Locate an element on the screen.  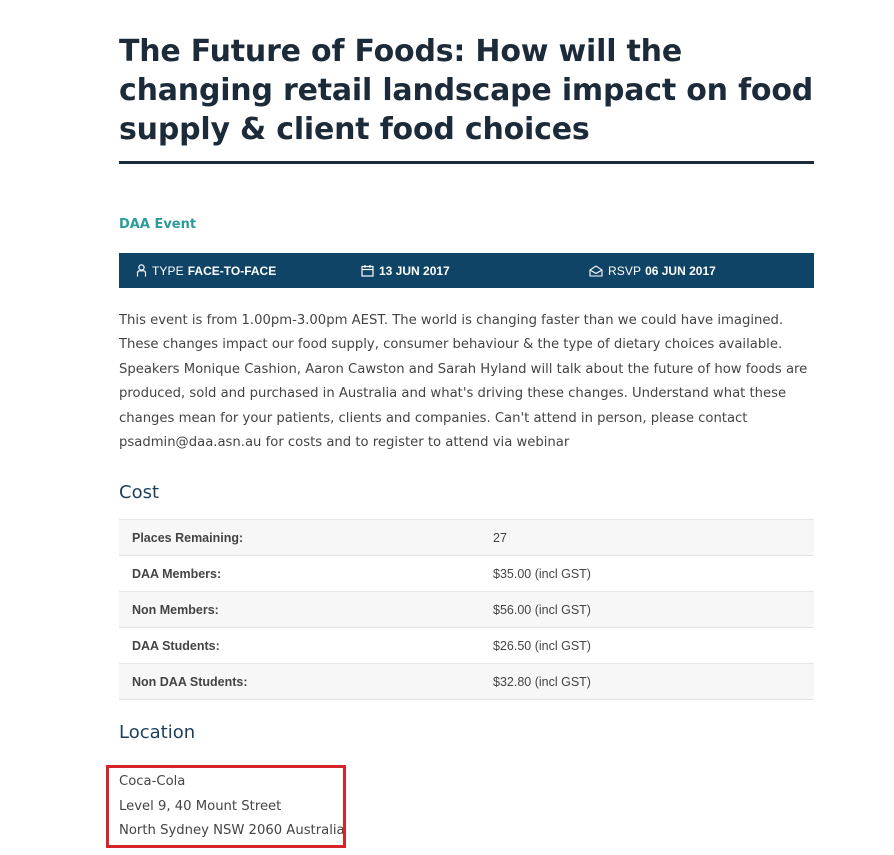
table-row: Places Remaining: 27 is located at coordinates (466, 537).